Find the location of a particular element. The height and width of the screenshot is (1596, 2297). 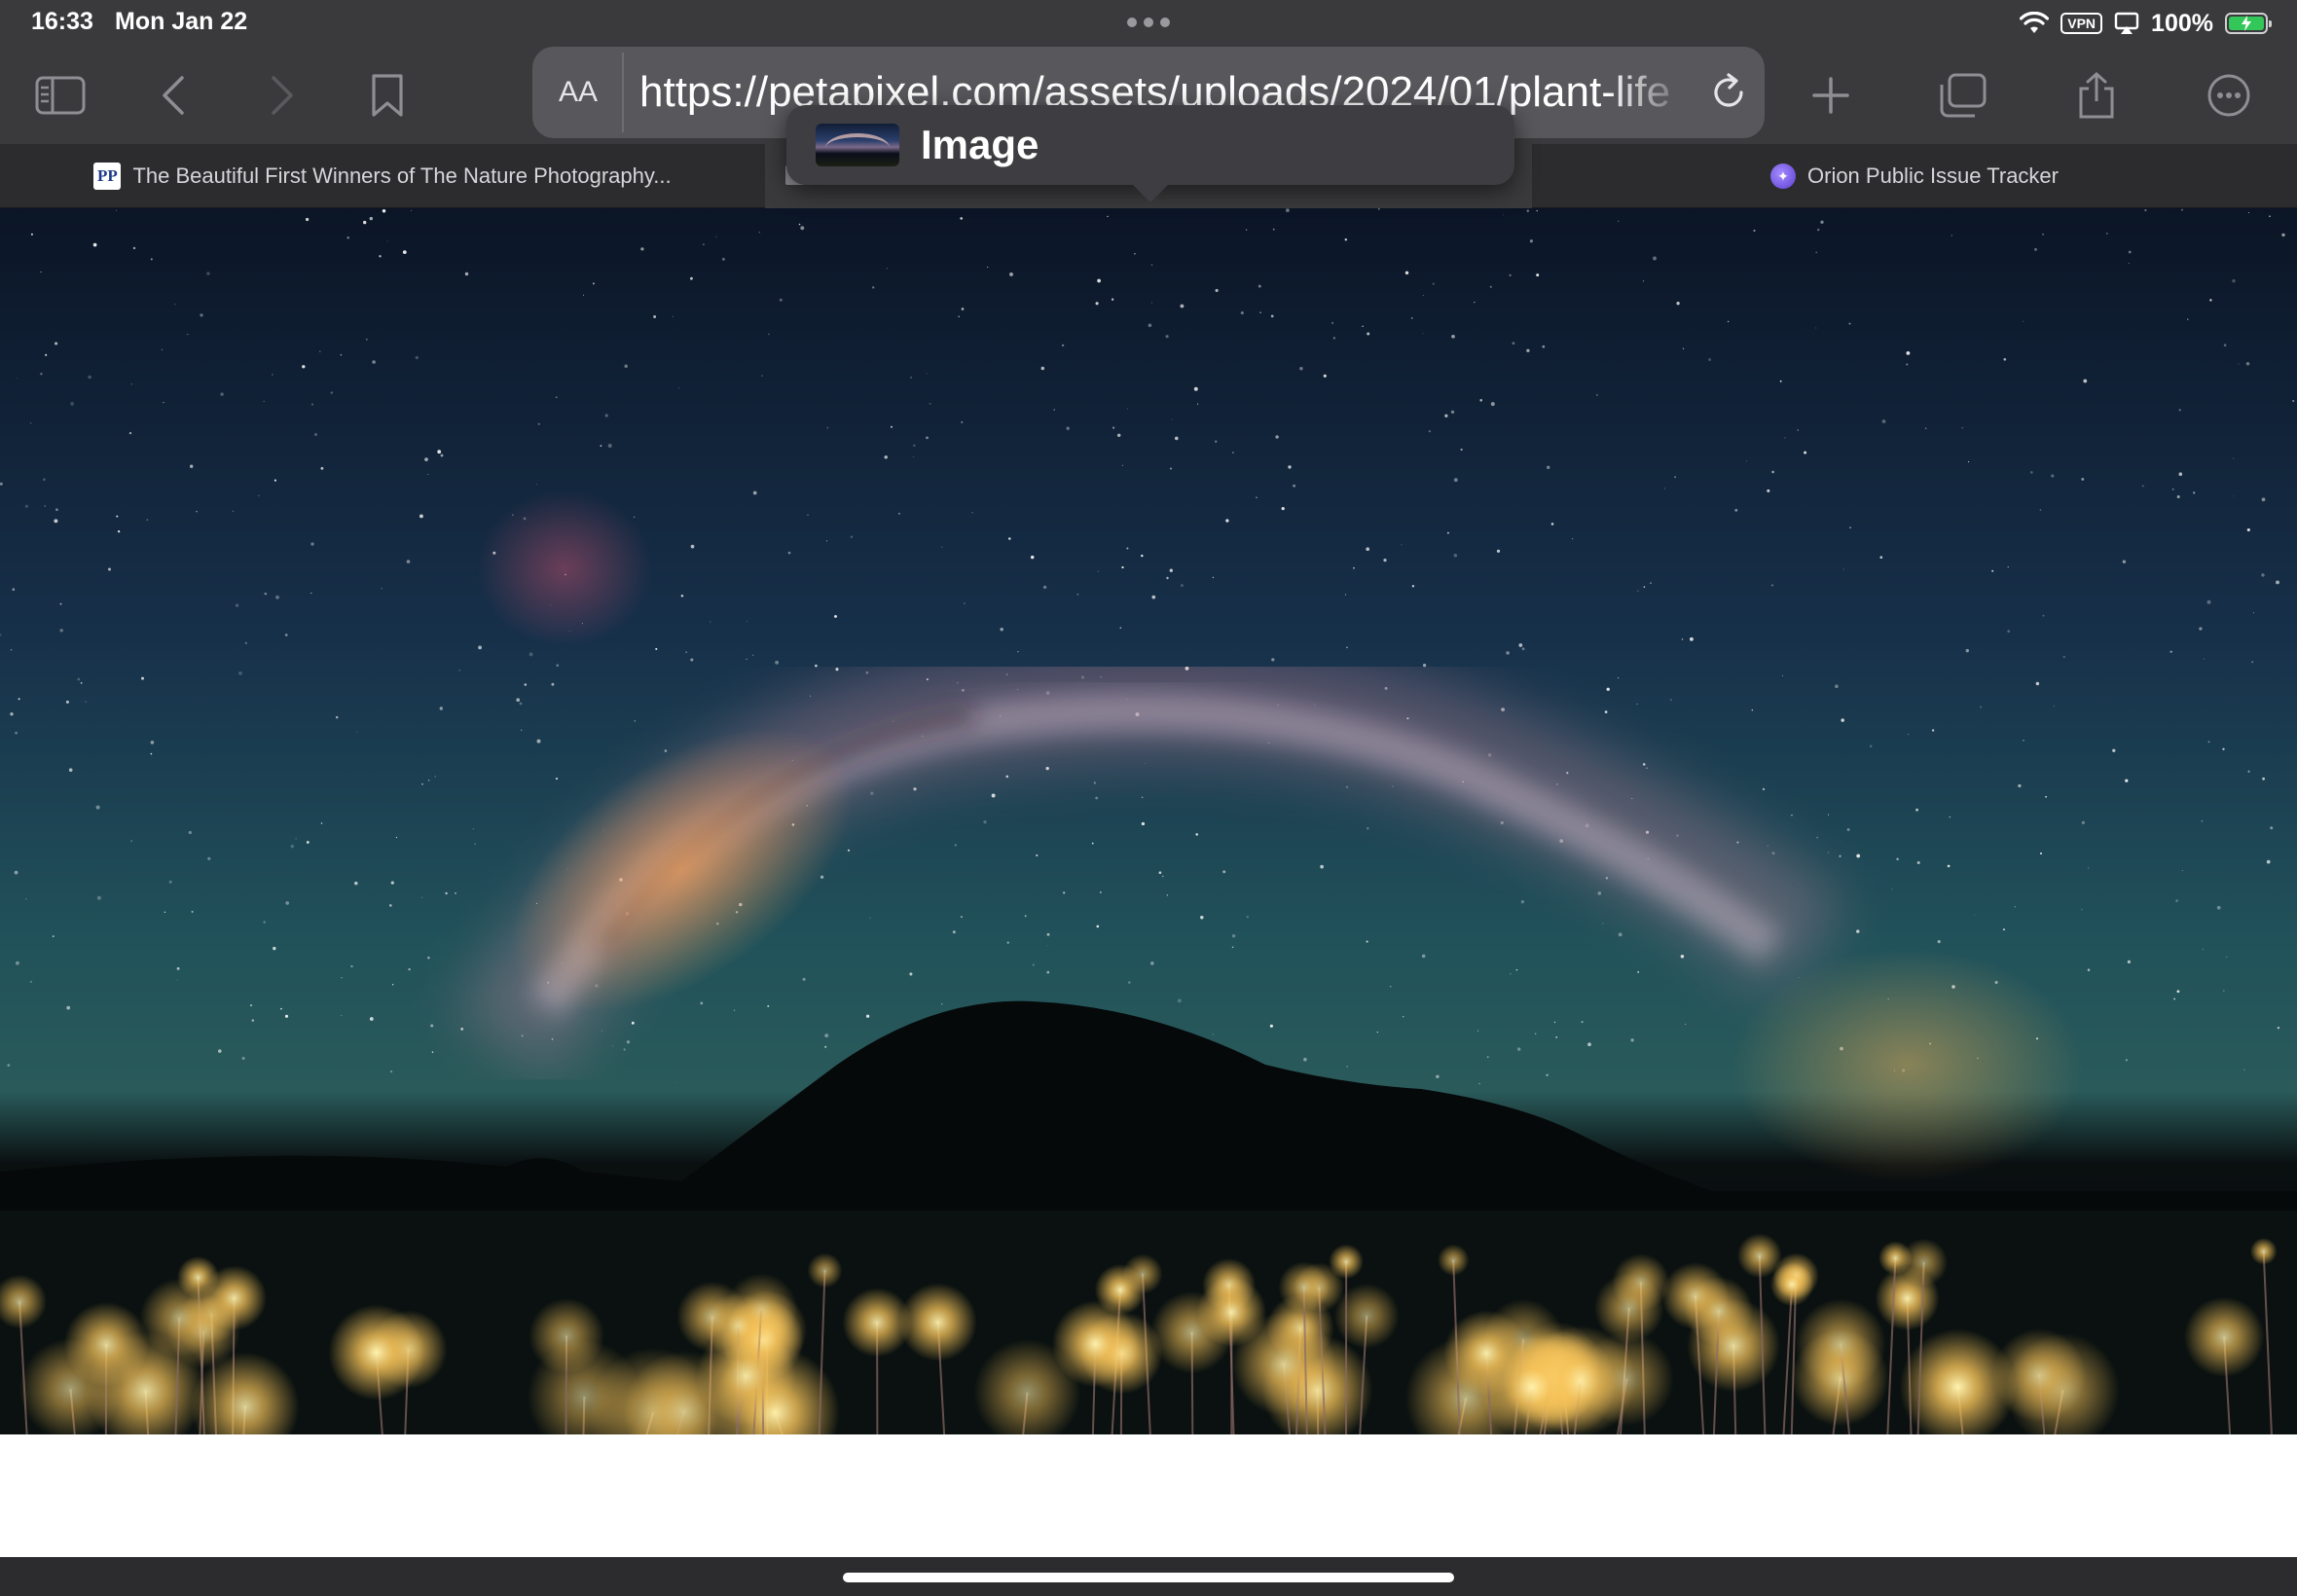

status-indicators: VPN 100% is located at coordinates (2146, 23).